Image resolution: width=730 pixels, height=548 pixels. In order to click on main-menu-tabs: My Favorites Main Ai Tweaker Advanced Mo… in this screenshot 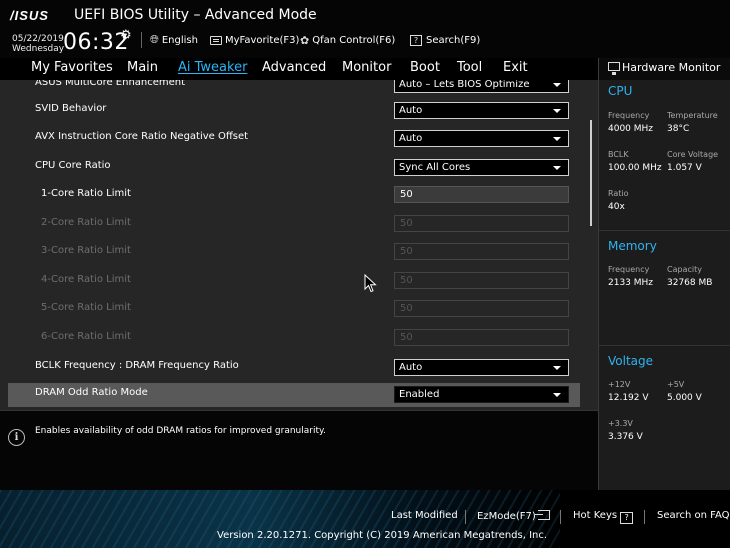, I will do `click(299, 69)`.